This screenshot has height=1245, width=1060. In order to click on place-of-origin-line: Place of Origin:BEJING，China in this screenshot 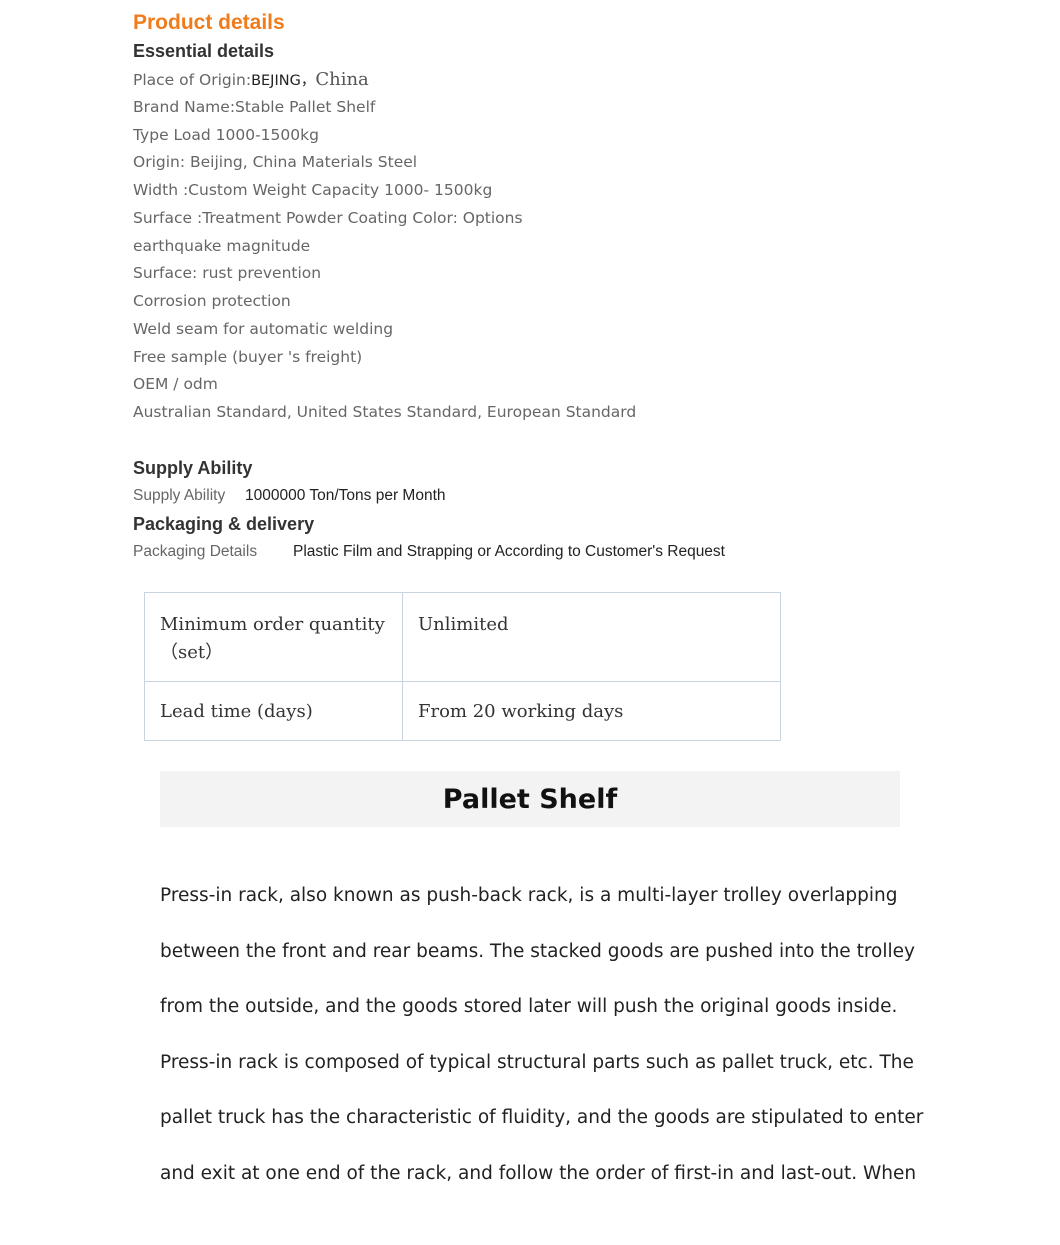, I will do `click(251, 80)`.